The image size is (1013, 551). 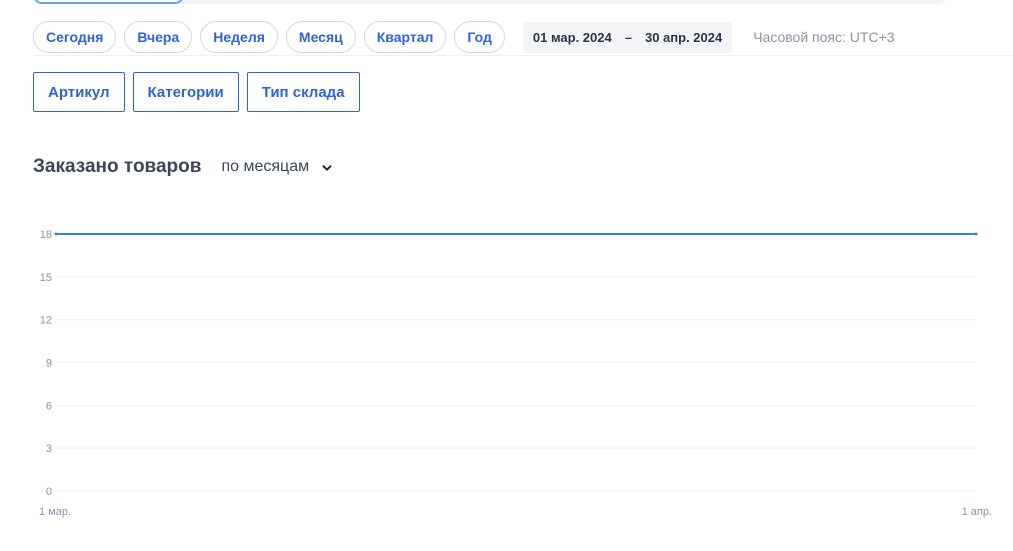 I want to click on date-from: 01 мар. 2024, so click(x=572, y=37).